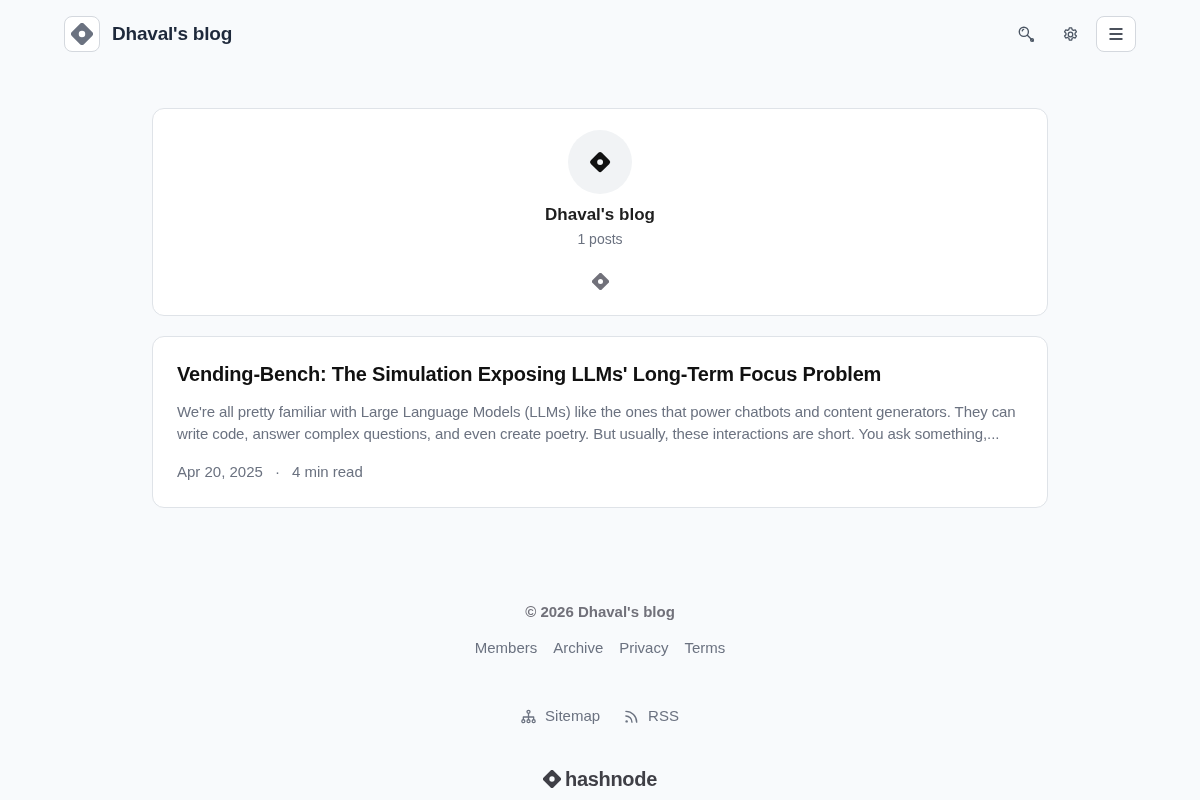  Describe the element at coordinates (632, 716) in the screenshot. I see `rss-icon` at that location.